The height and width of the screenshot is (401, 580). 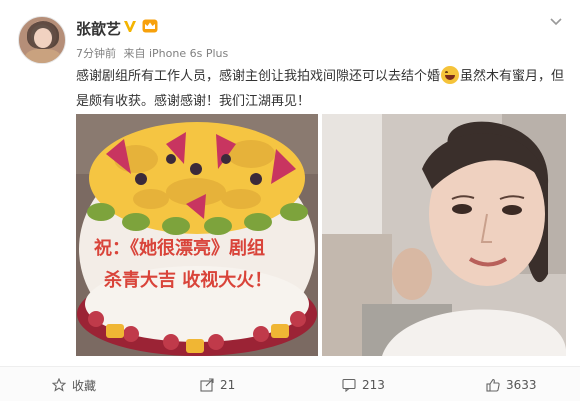 I want to click on cake-text-line1: 祝：《她很漂亮》剧组, so click(x=179, y=248).